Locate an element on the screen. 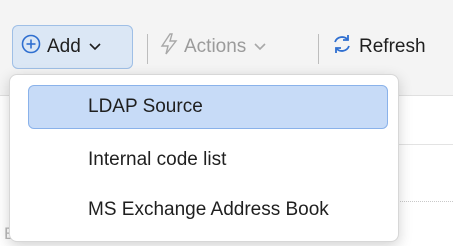 This screenshot has width=453, height=246. menu-item-ms-exchange-address-book: MS Exchange Address Book is located at coordinates (208, 210).